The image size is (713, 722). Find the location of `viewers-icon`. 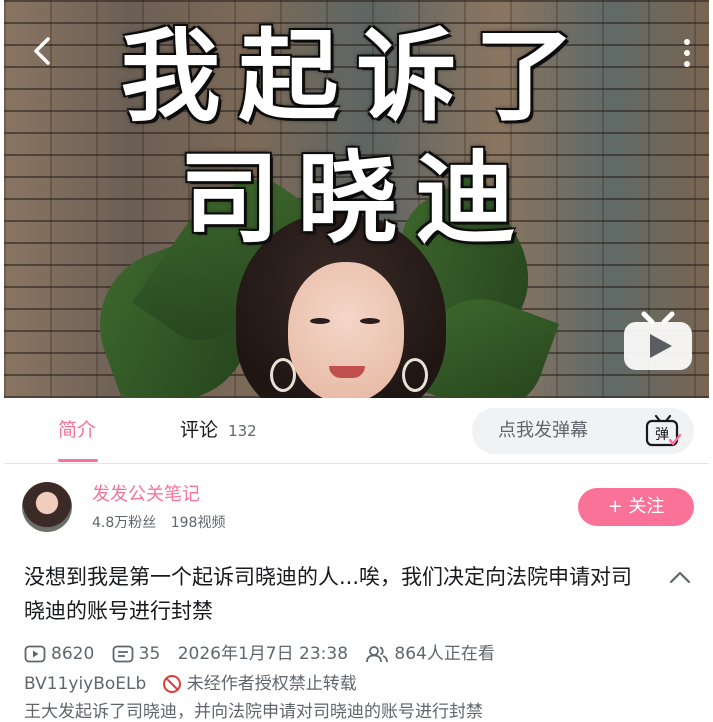

viewers-icon is located at coordinates (377, 654).